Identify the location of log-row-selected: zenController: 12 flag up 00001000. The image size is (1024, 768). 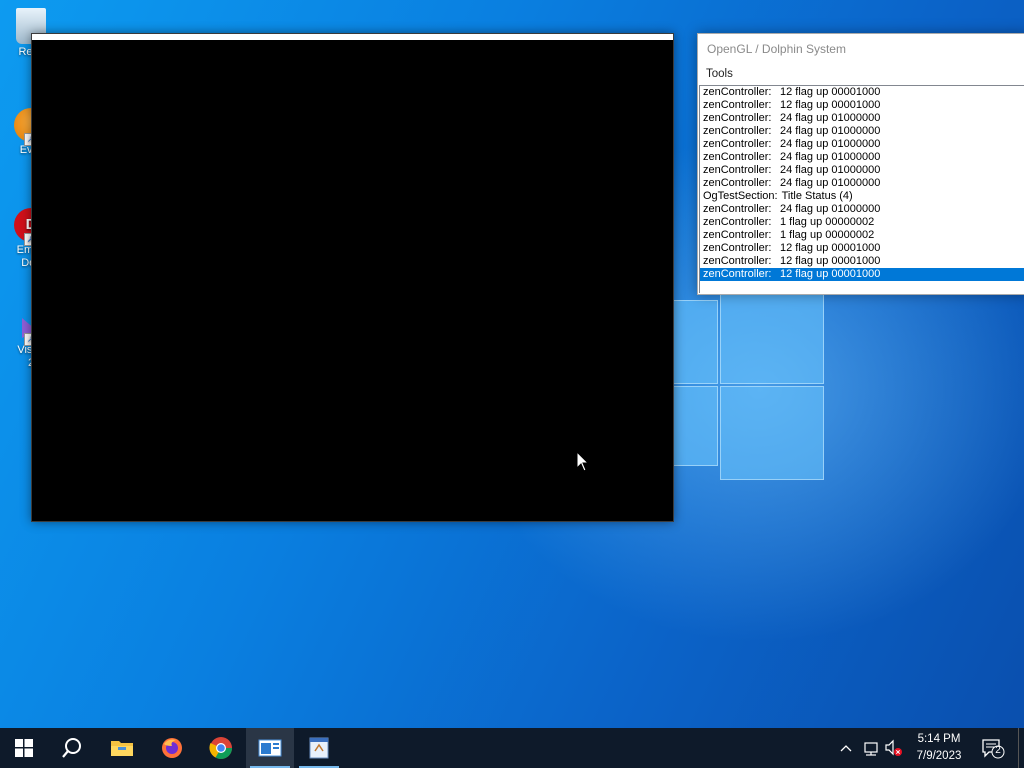
(862, 274).